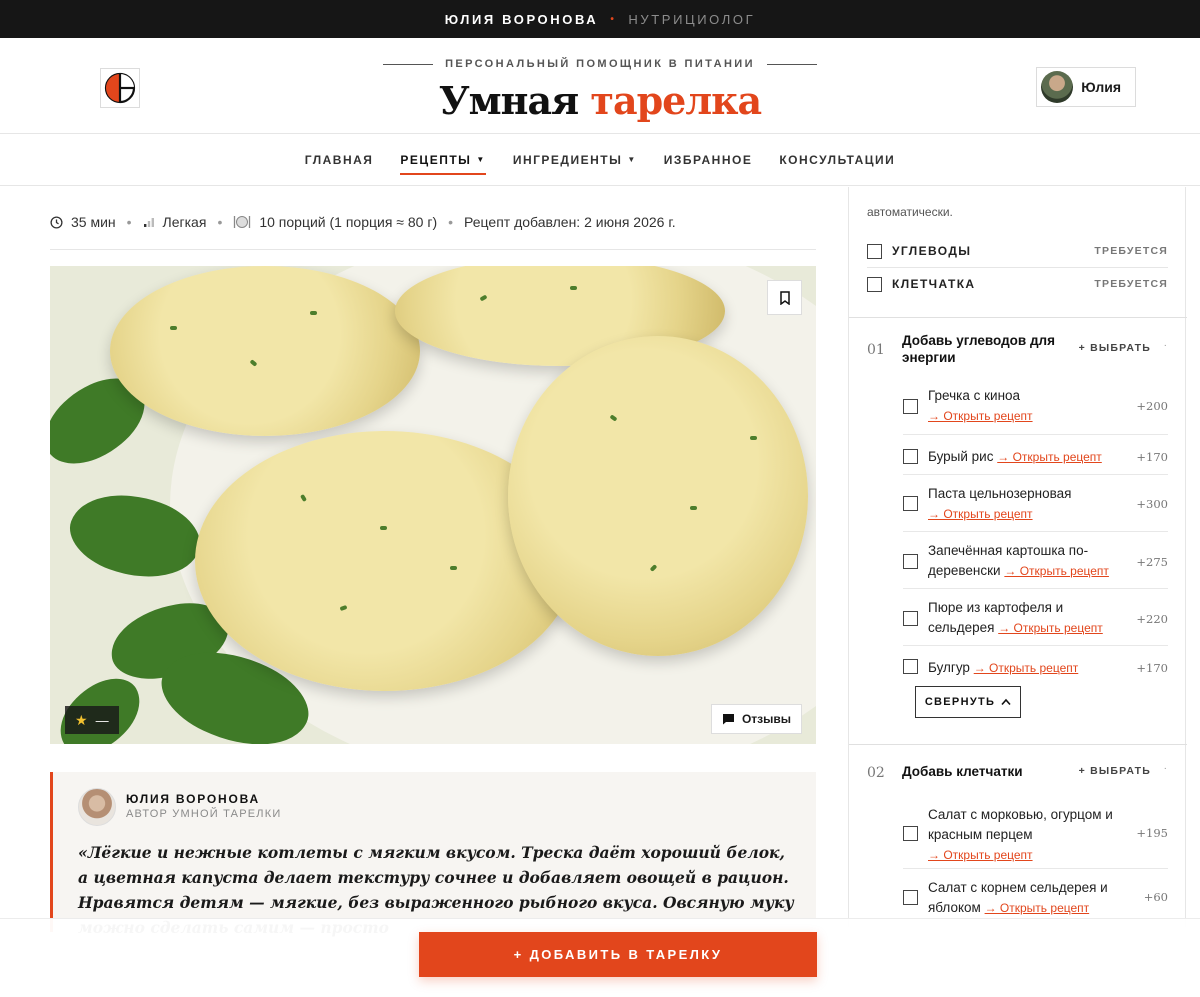  I want to click on nav-label: ИЗБРАННОЕ, so click(708, 159).